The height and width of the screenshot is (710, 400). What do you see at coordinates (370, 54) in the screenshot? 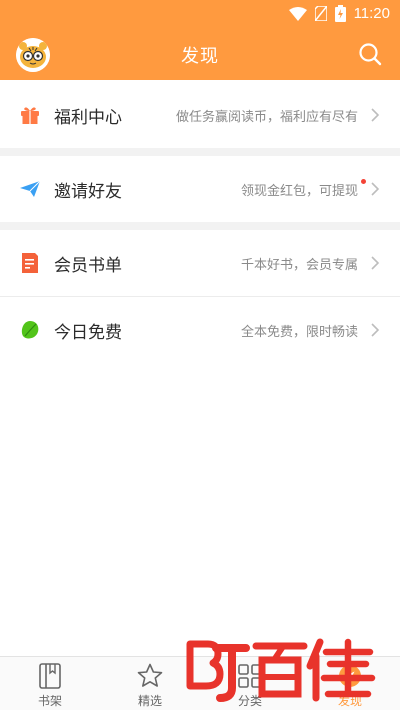
I see `search-icon` at bounding box center [370, 54].